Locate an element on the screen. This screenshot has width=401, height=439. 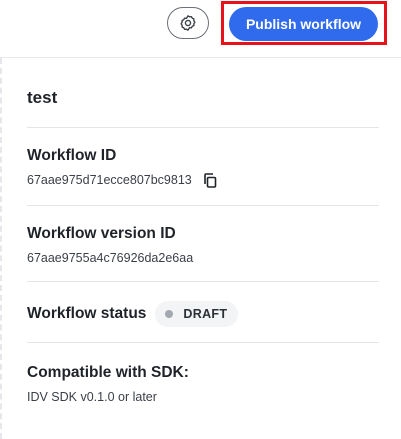
publish-workflow-button: Publish workflow is located at coordinates (303, 24).